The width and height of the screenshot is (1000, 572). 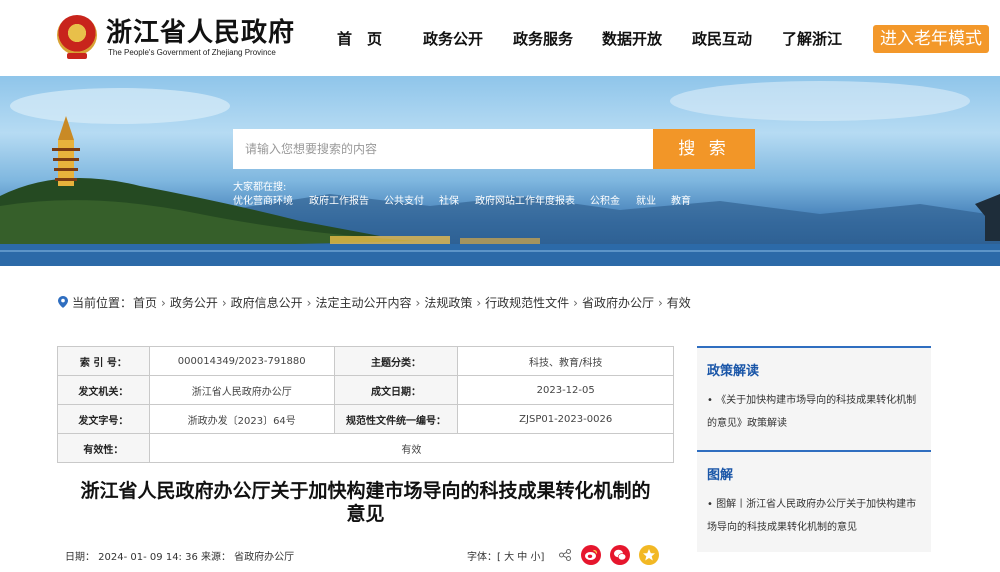 I want to click on document-title-line1: 浙江省人民政府办公厅关于加快构建市场导向的科技成果转化机制的, so click(x=365, y=491).